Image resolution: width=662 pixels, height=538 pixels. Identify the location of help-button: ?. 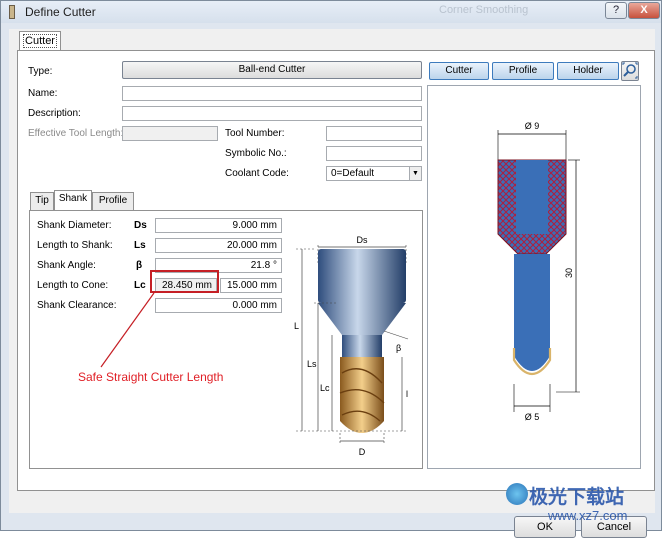
(616, 10).